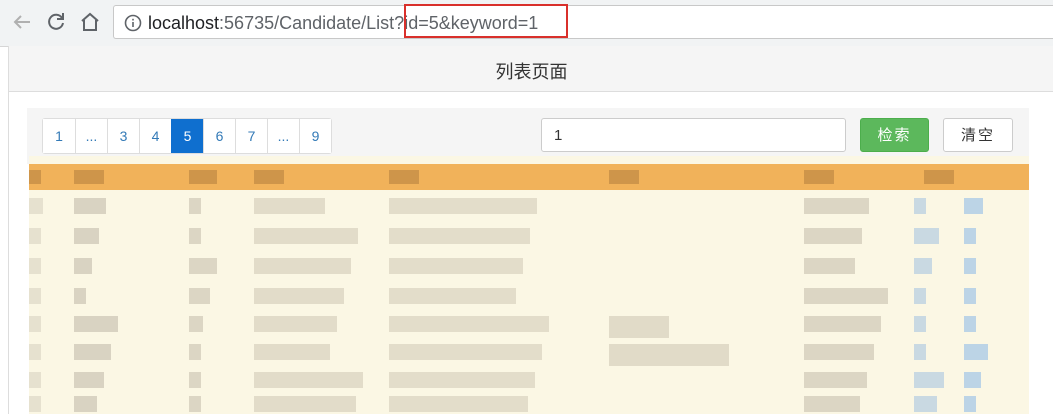 This screenshot has width=1053, height=414. I want to click on arrow-left-icon, so click(21, 22).